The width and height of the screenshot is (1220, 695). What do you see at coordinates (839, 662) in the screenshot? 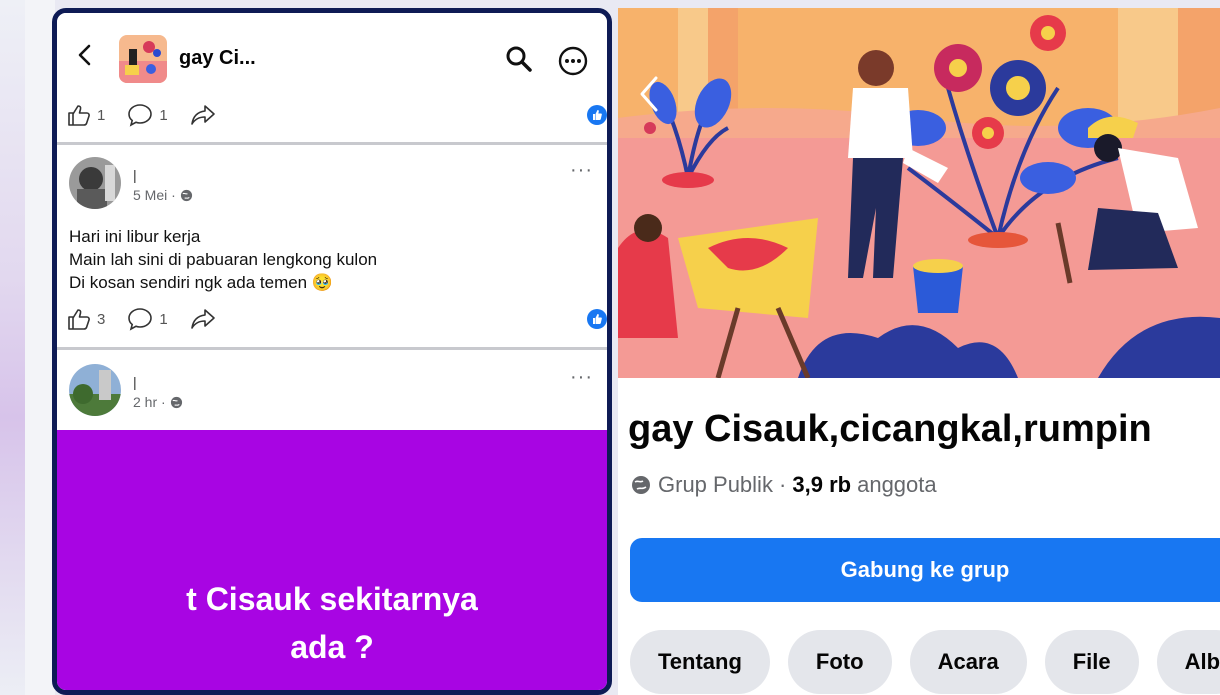
I see `tab-photos: Foto` at bounding box center [839, 662].